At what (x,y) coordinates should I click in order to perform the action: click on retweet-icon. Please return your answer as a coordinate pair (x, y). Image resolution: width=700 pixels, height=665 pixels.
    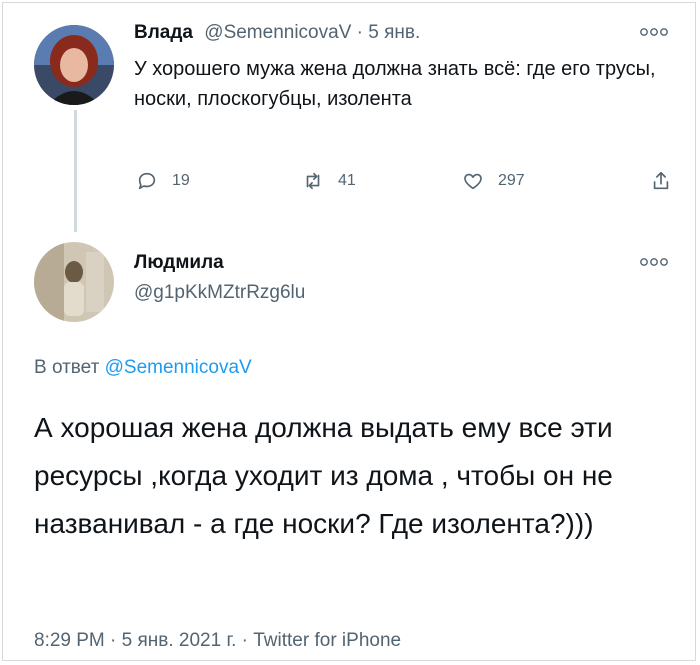
    Looking at the image, I should click on (313, 181).